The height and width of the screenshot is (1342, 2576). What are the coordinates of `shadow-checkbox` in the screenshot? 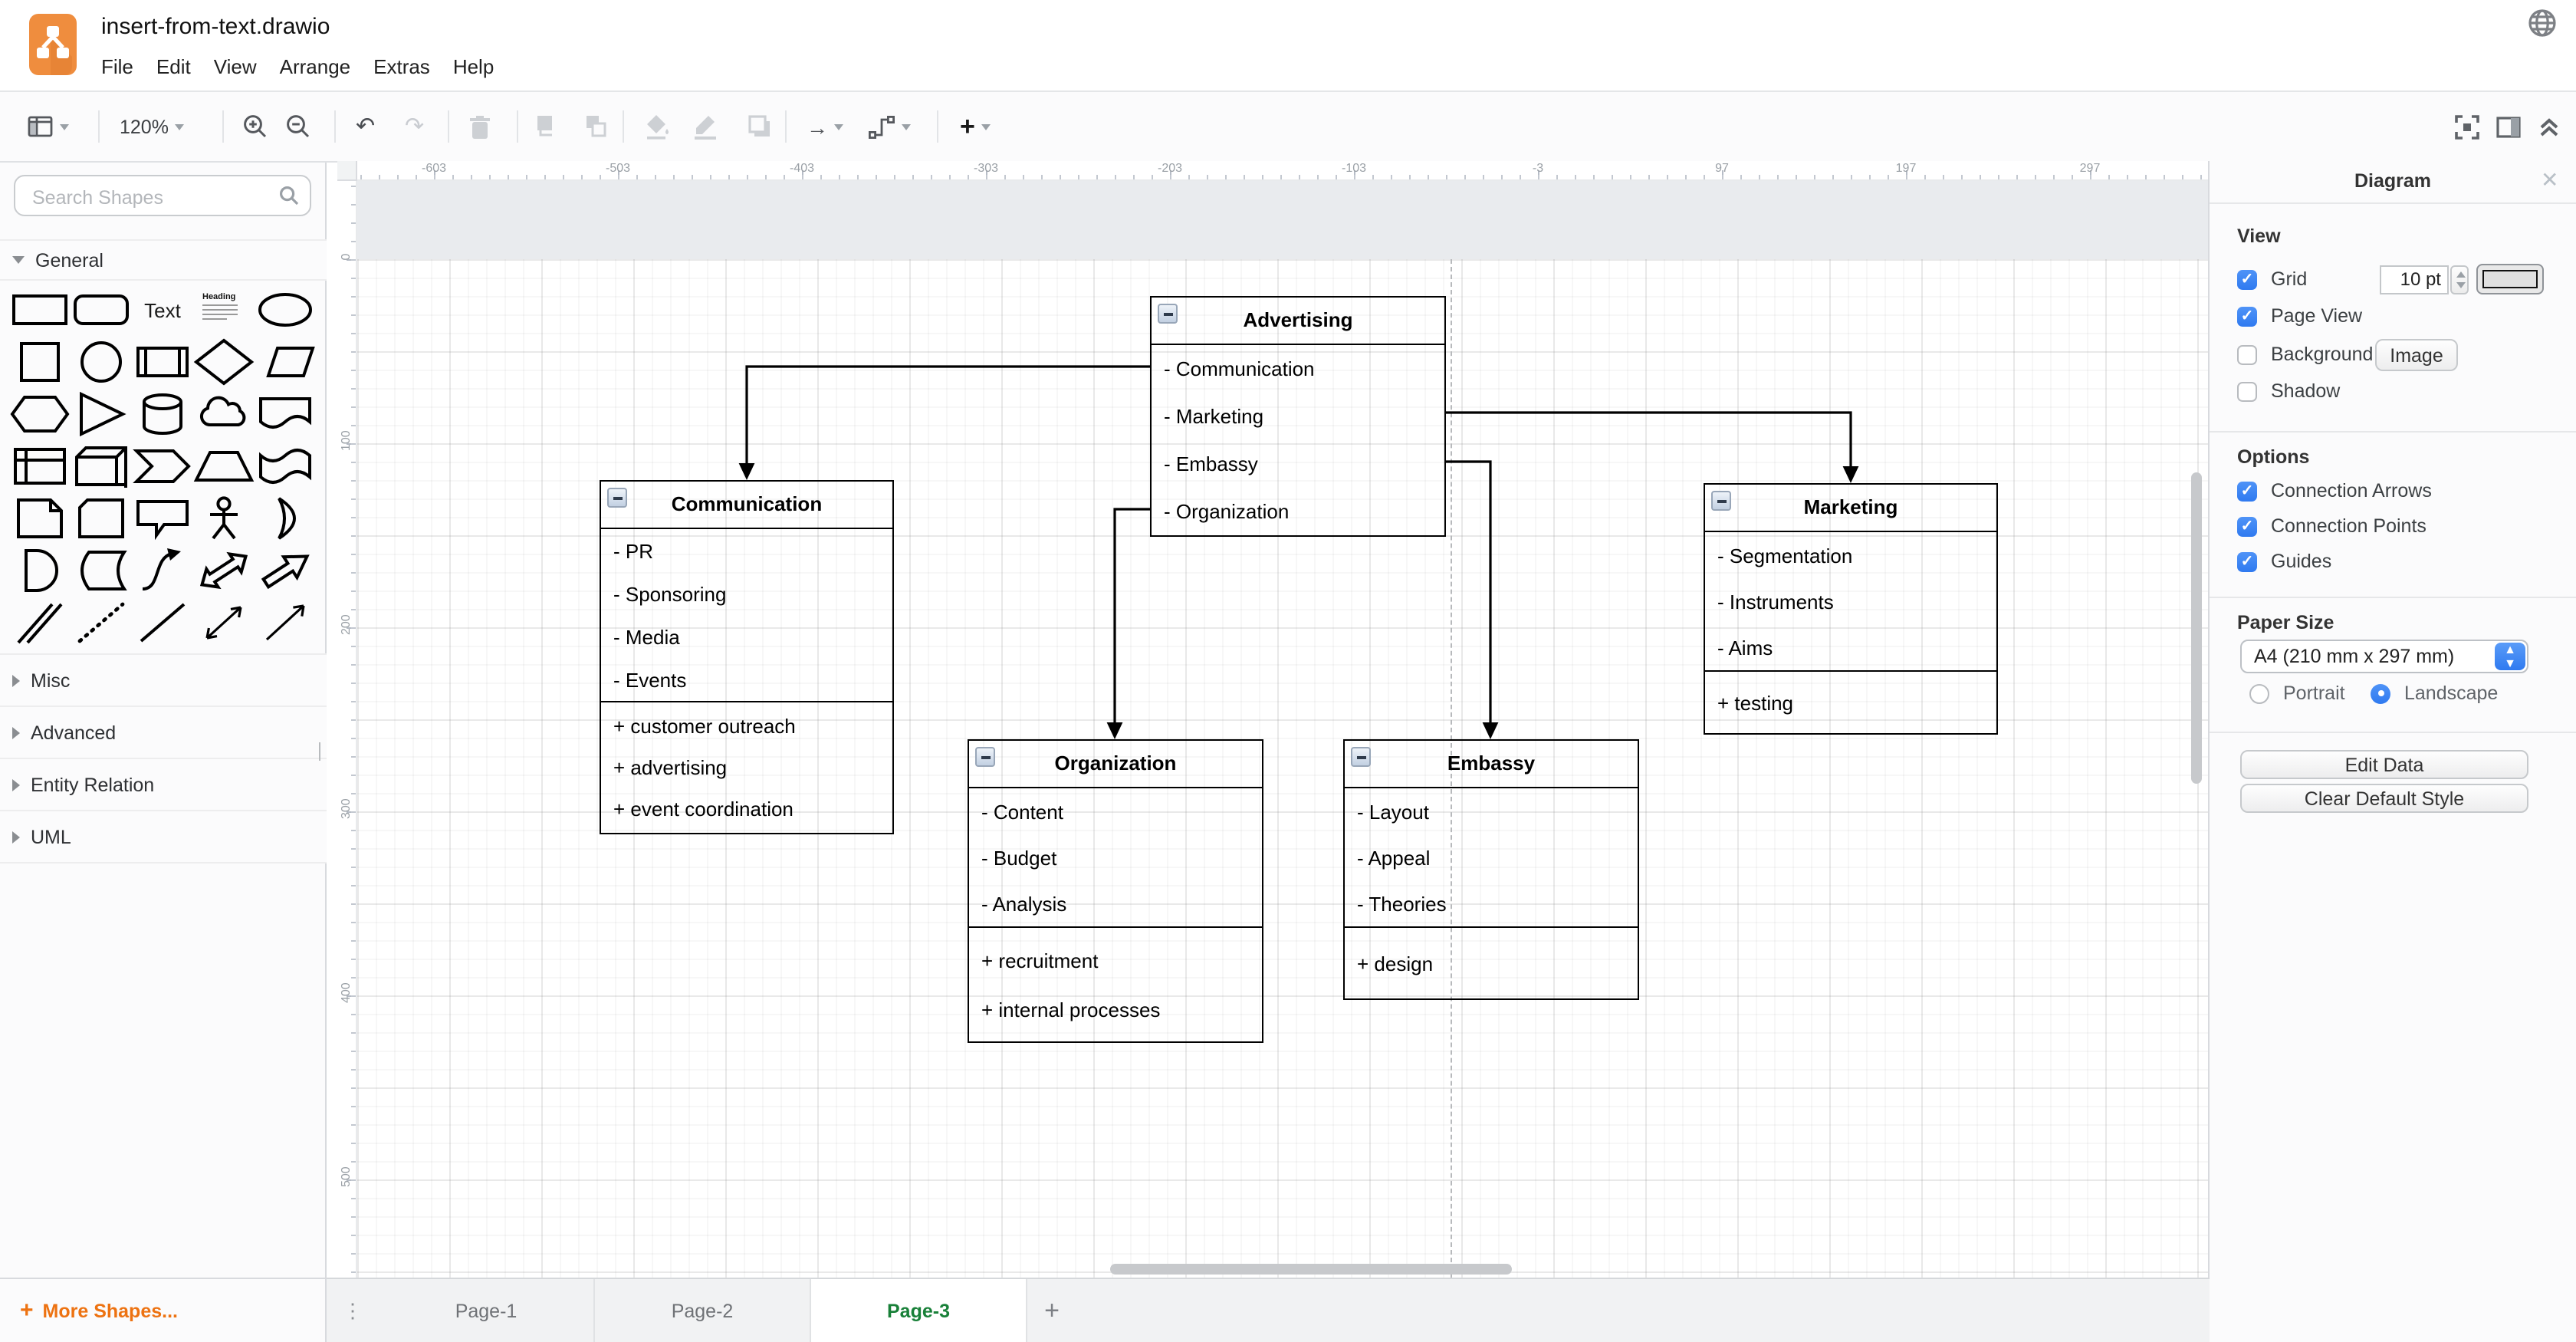 It's located at (2247, 391).